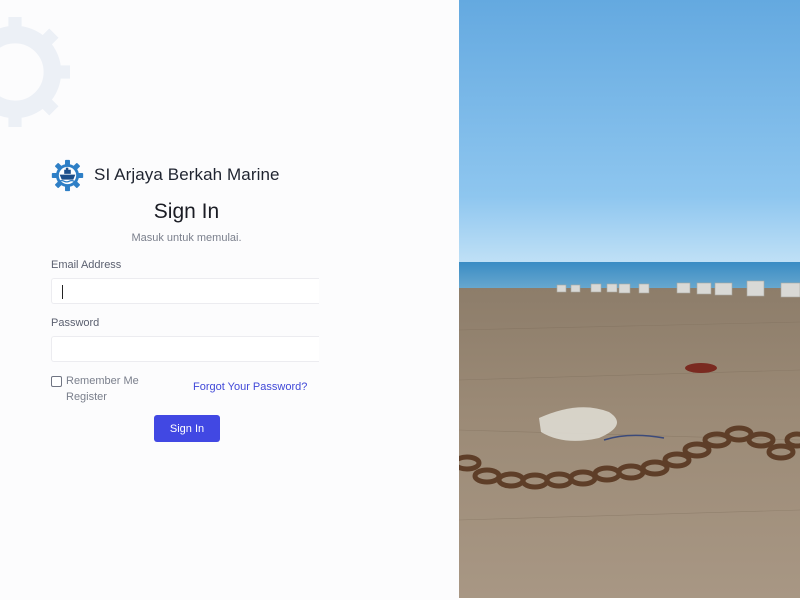 The image size is (800, 600). I want to click on gear-watermark-icon, so click(35, 72).